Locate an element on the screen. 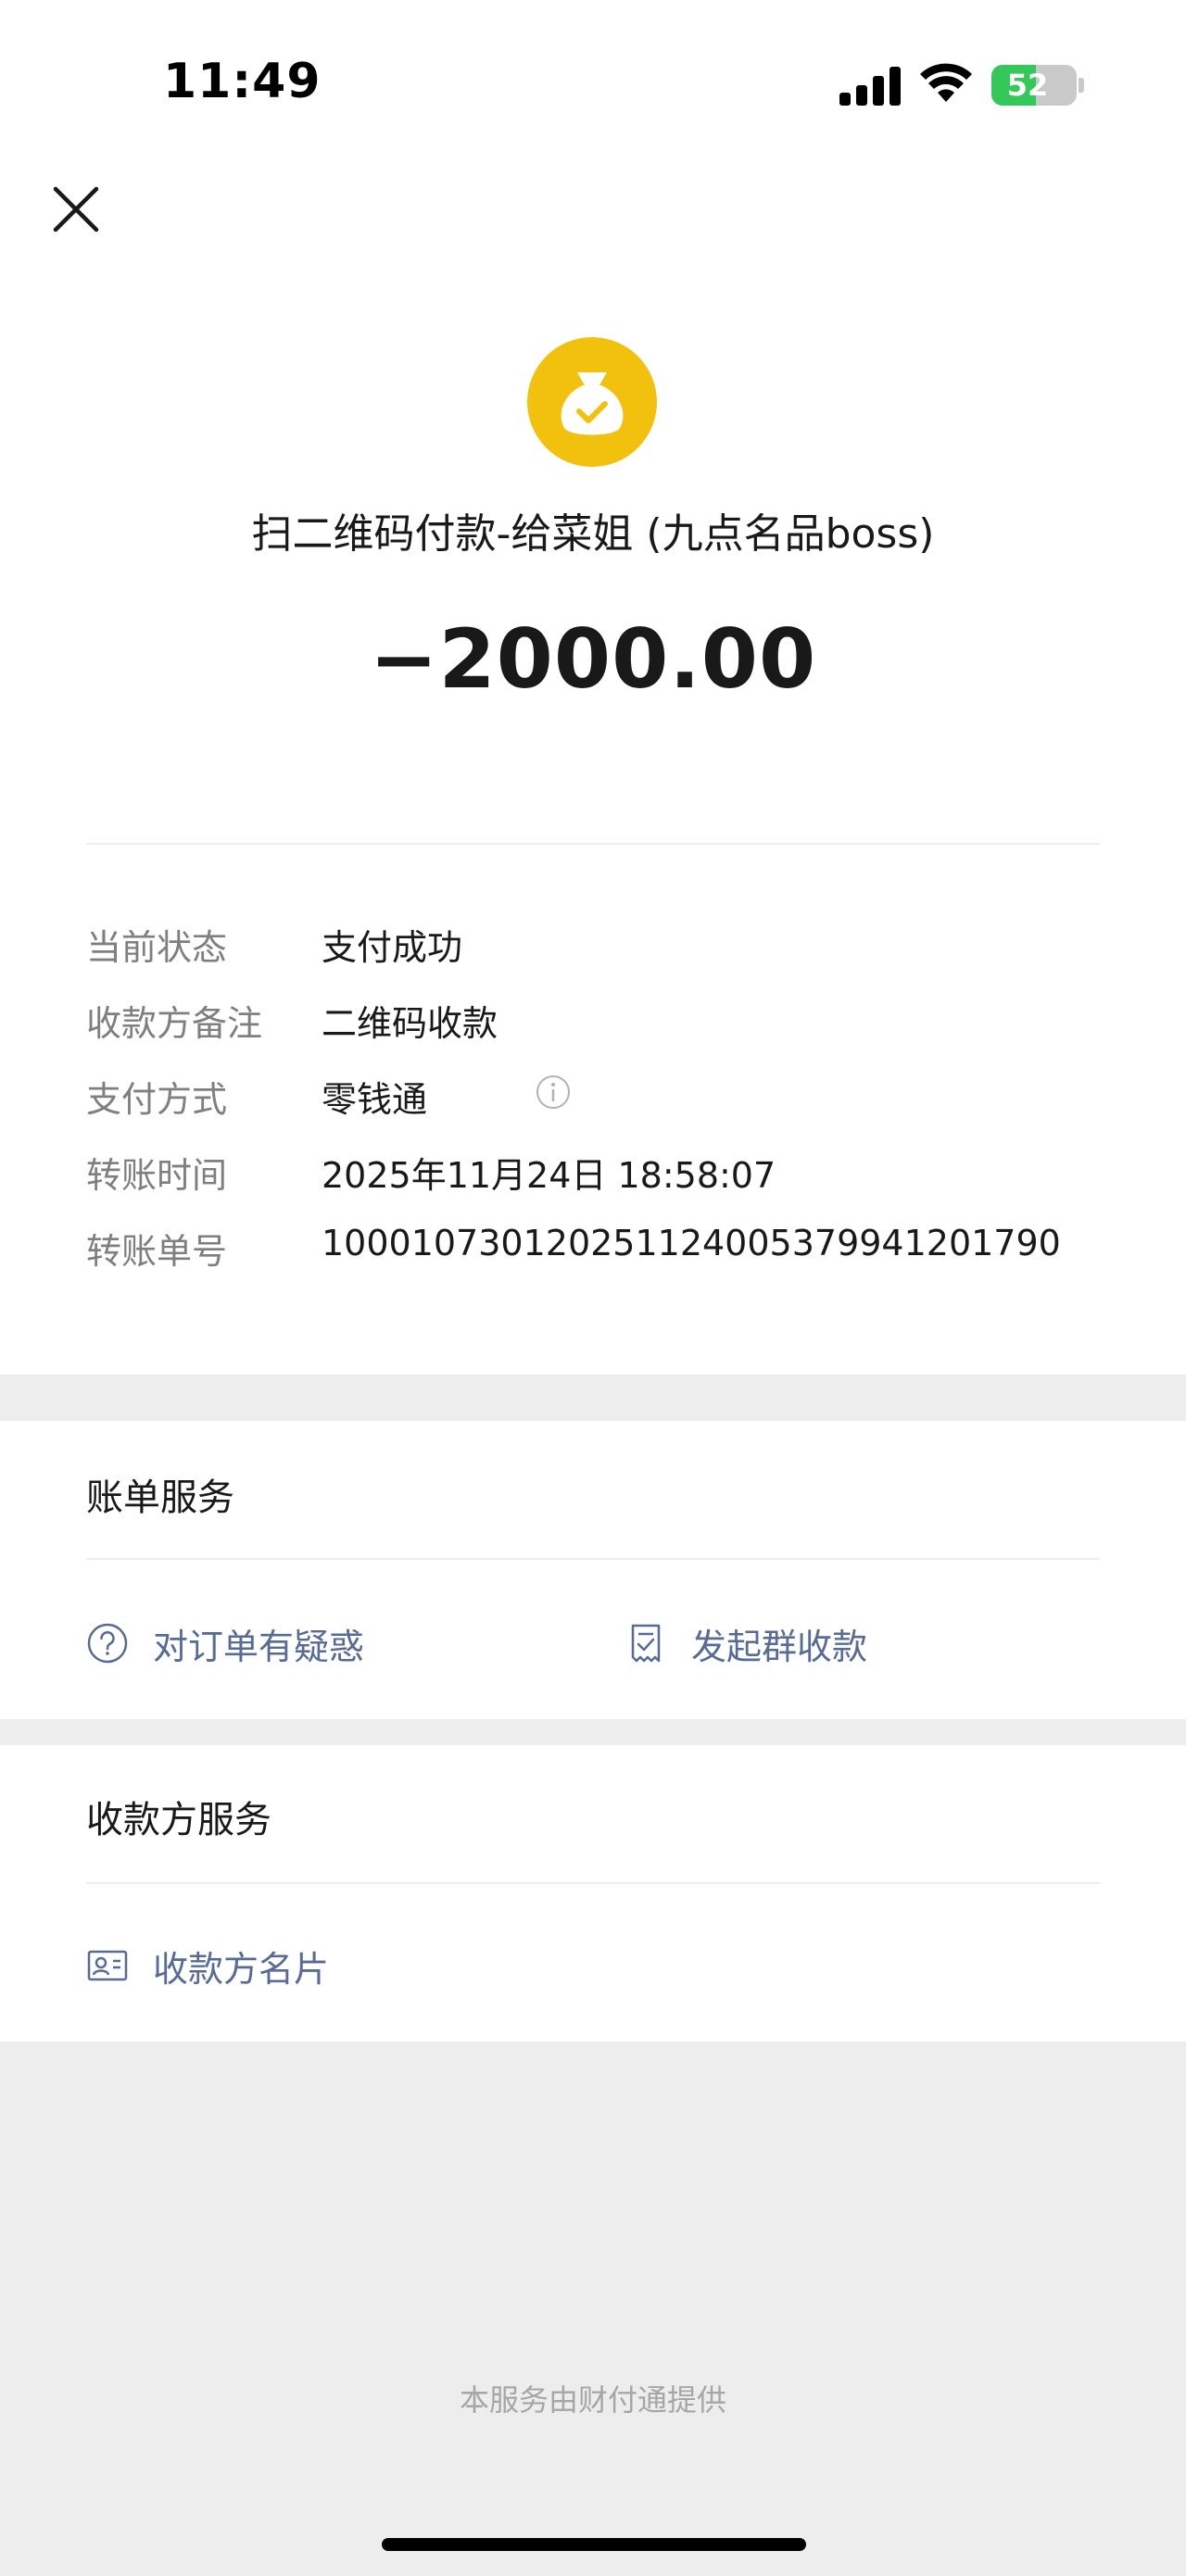 The image size is (1186, 2576). close-button is located at coordinates (76, 209).